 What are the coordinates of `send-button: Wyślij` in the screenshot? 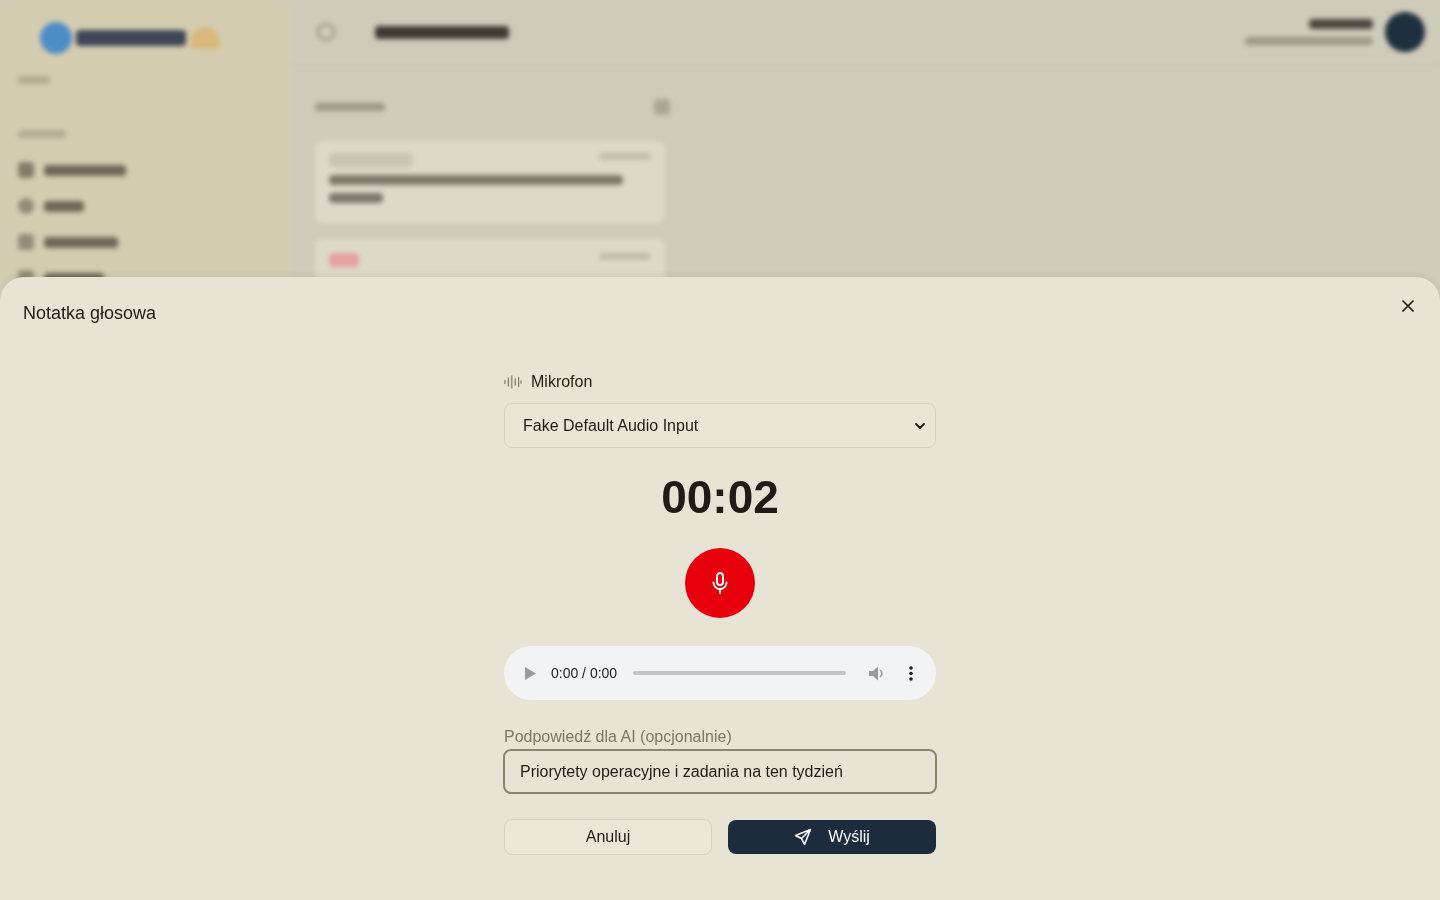 It's located at (832, 837).